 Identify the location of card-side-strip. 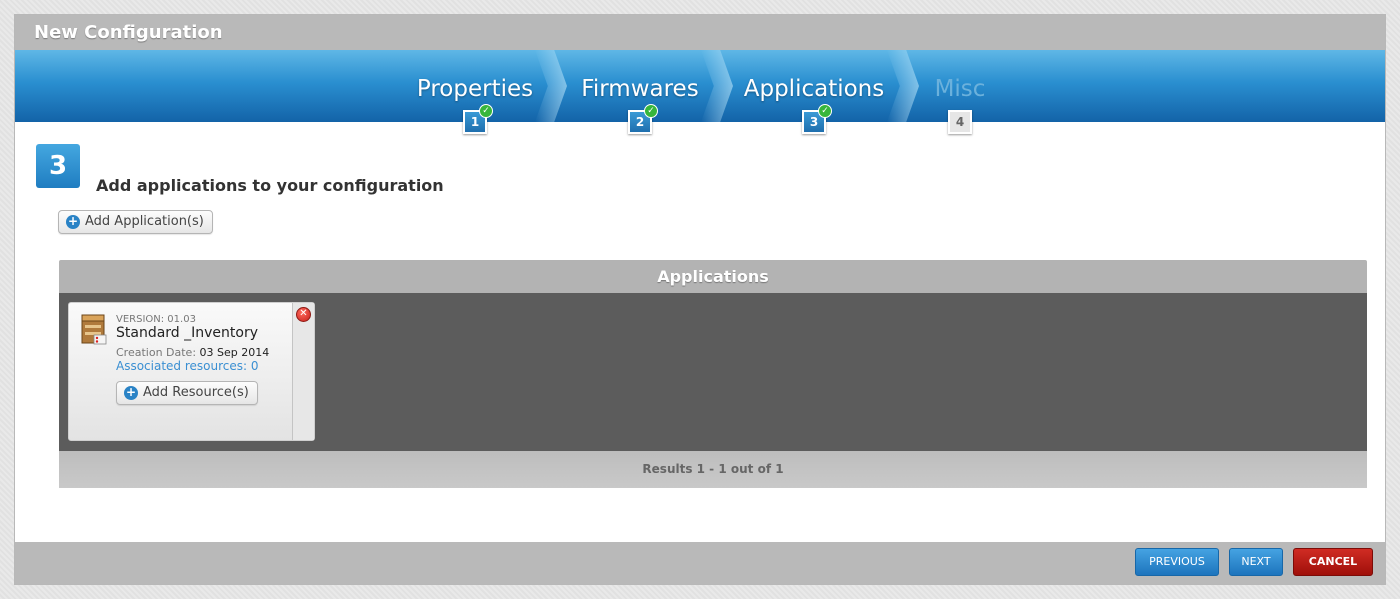
(303, 371).